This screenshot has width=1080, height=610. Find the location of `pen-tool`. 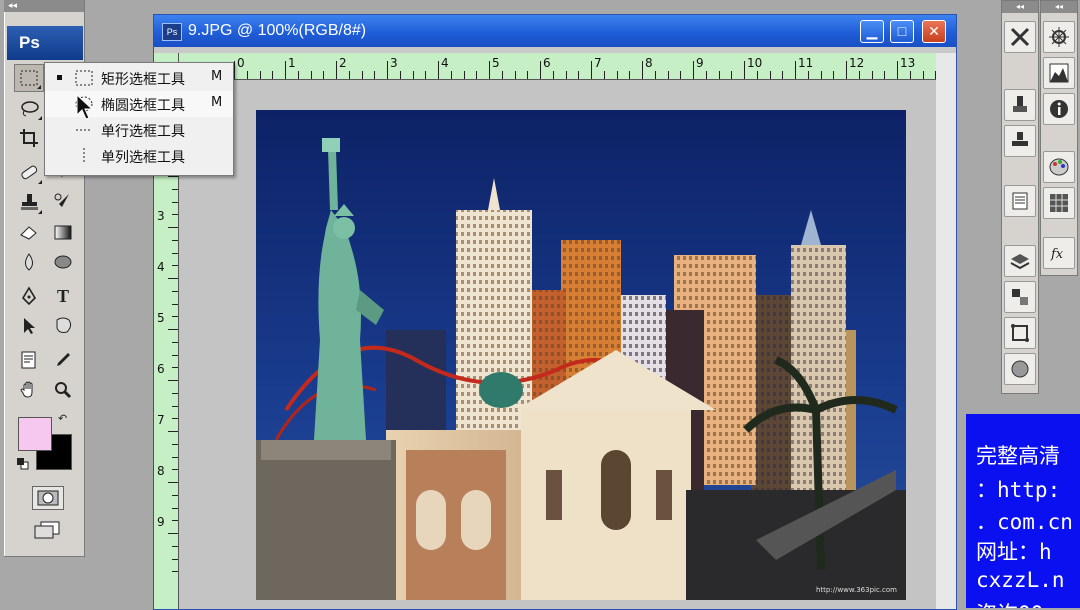

pen-tool is located at coordinates (29, 296).